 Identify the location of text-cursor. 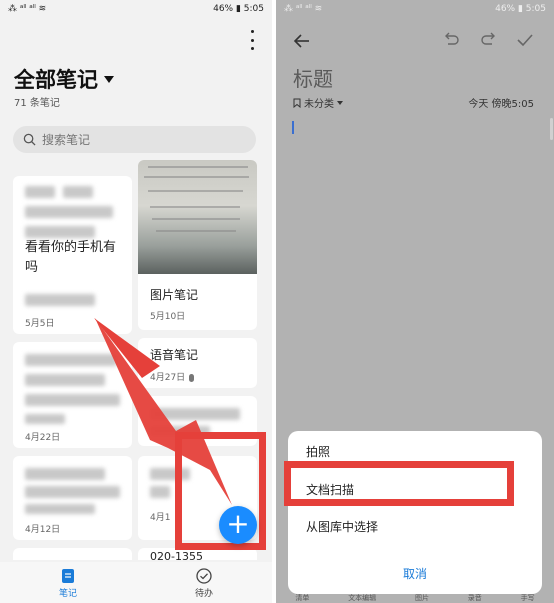
(293, 127).